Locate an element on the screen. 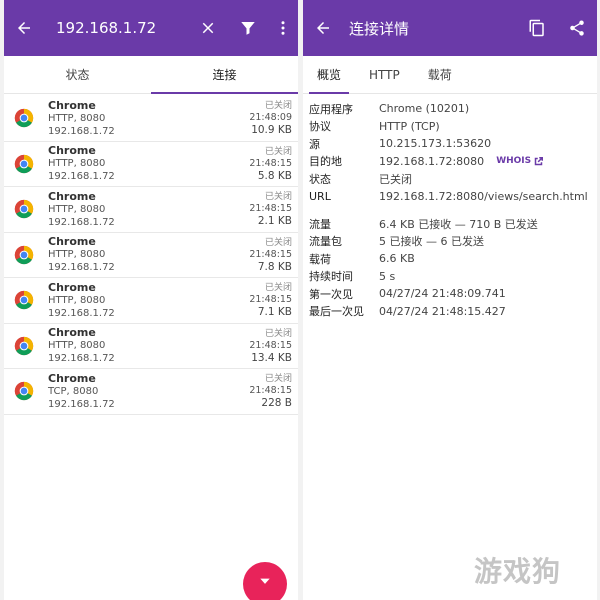  protocol-port: TCP, 8080 is located at coordinates (73, 391).